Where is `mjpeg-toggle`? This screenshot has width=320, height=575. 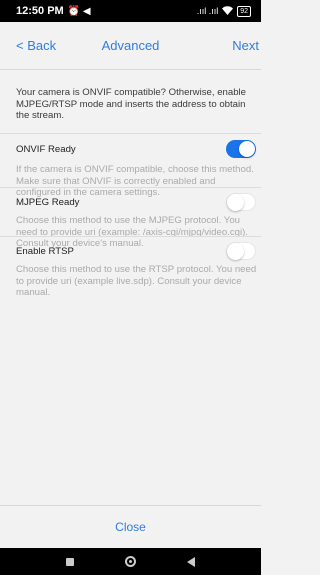
mjpeg-toggle is located at coordinates (241, 202).